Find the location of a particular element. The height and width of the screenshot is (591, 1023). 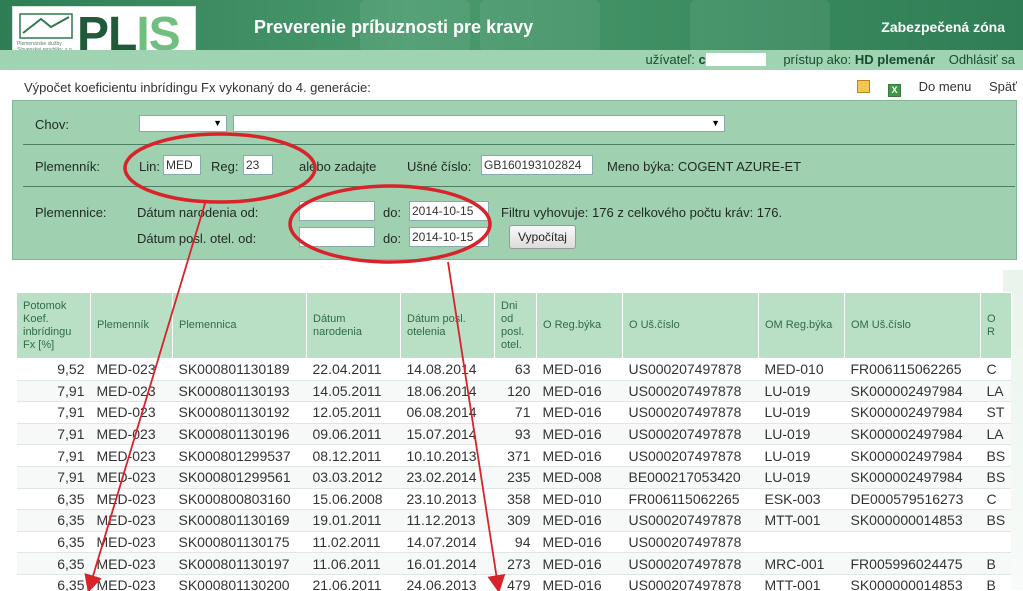

table-cell: 18.06.2014 is located at coordinates (447, 391).